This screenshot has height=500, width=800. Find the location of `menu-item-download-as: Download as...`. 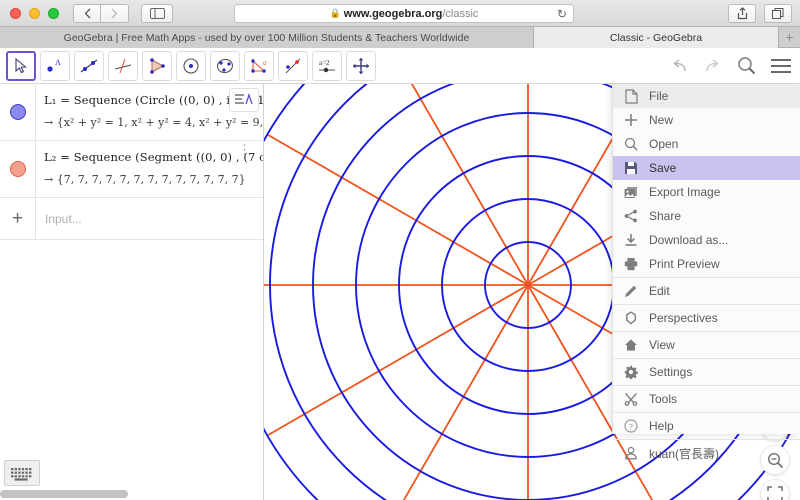

menu-item-download-as: Download as... is located at coordinates (706, 240).